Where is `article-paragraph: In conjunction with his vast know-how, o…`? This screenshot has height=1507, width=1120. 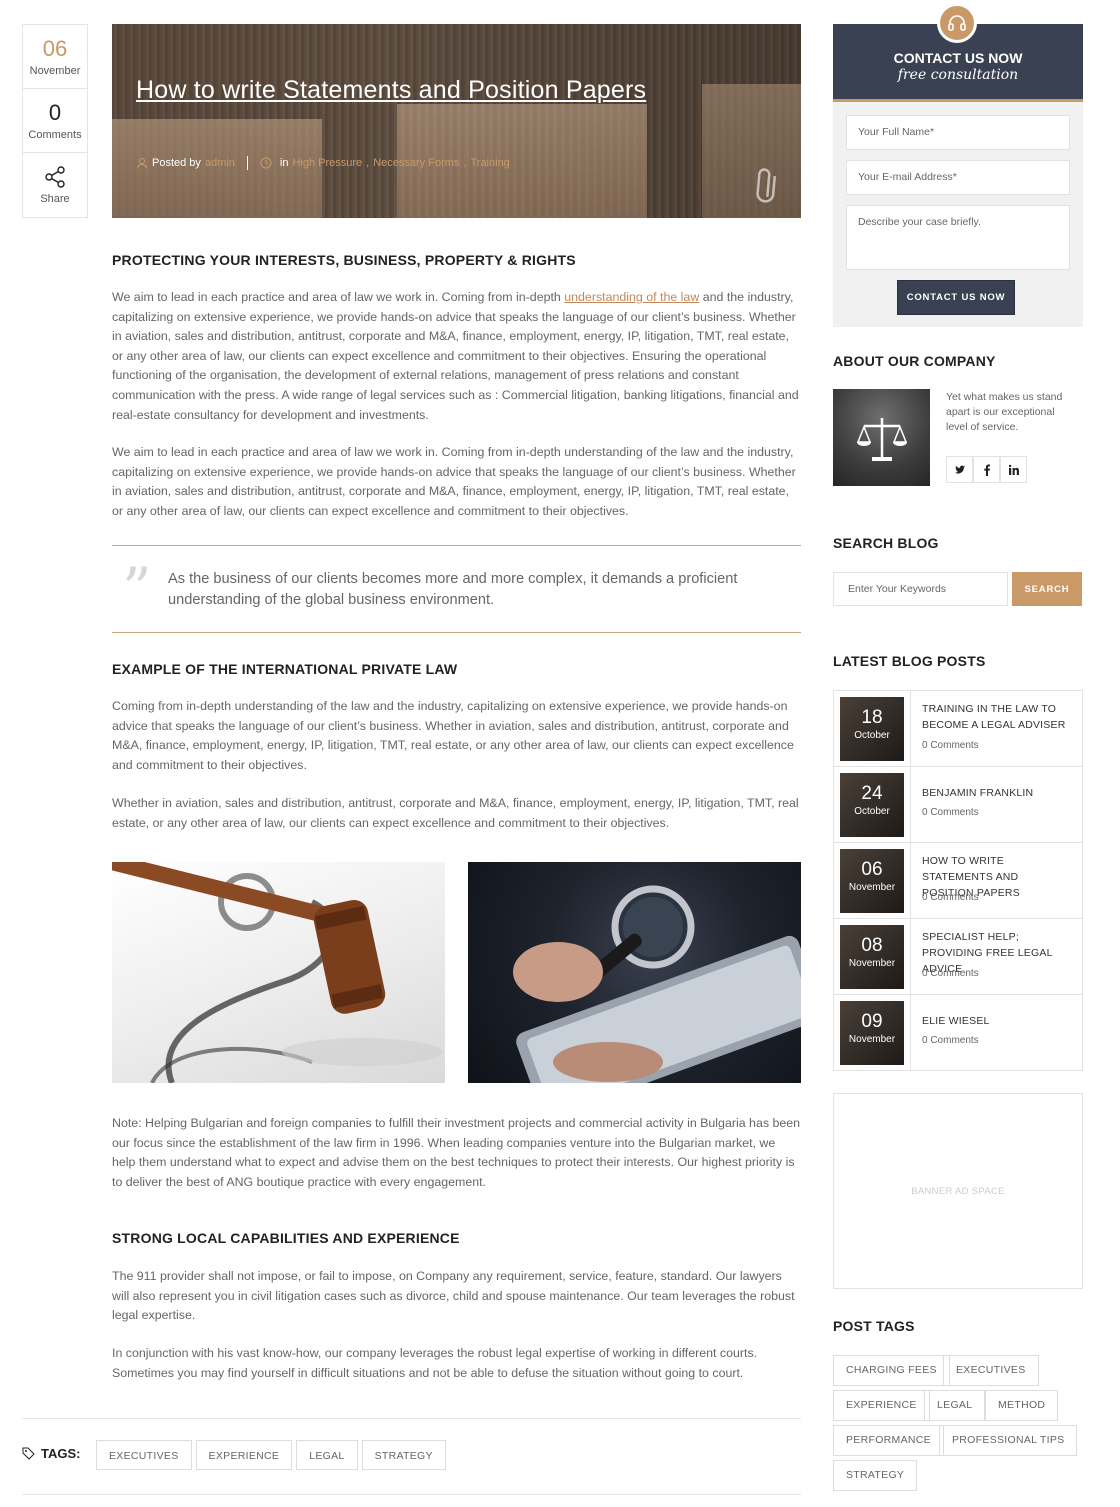
article-paragraph: In conjunction with his vast know-how, o… is located at coordinates (435, 1363).